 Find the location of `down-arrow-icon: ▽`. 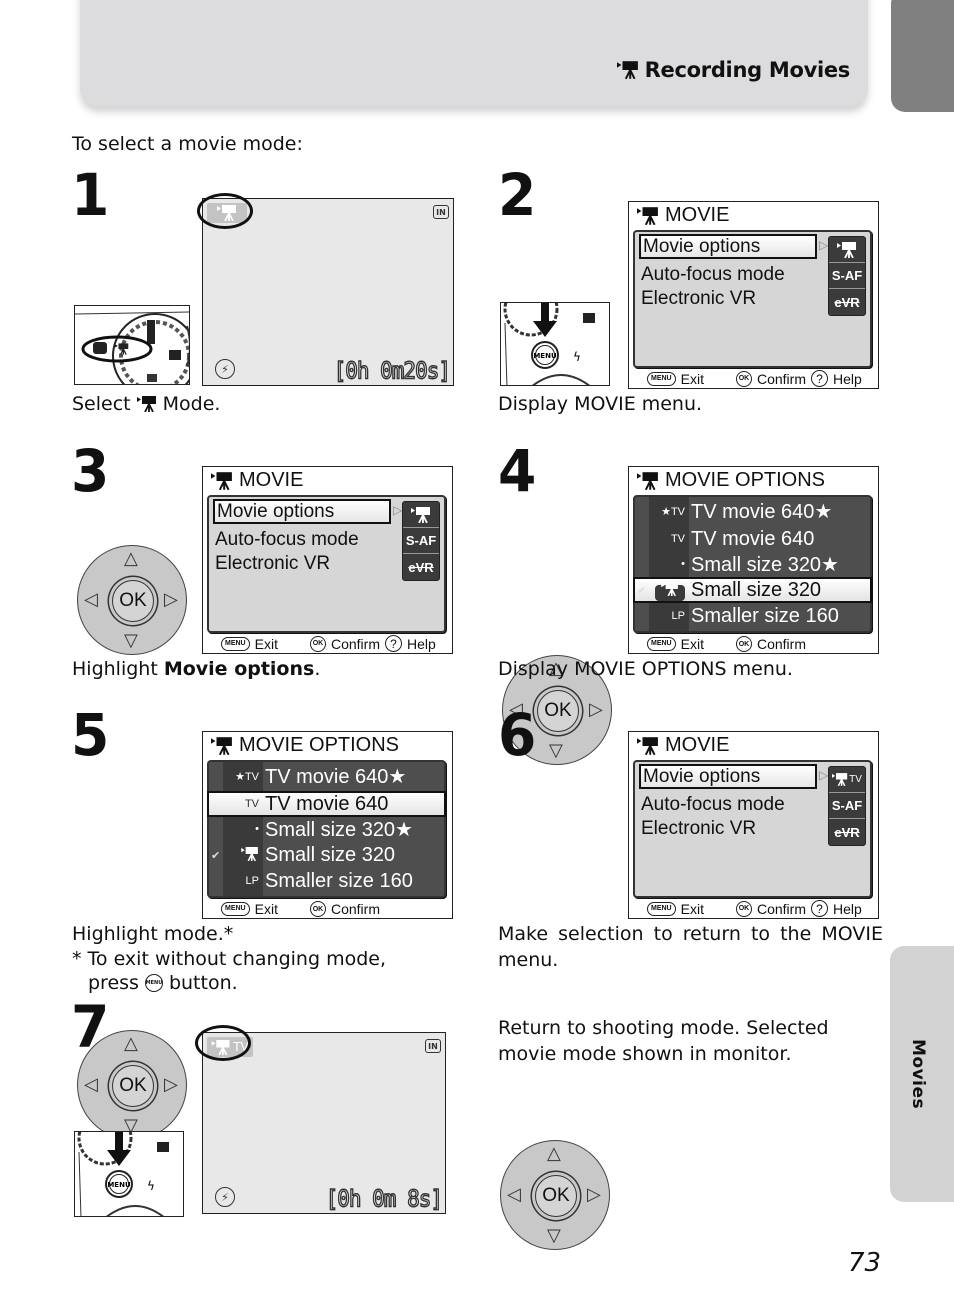

down-arrow-icon: ▽ is located at coordinates (554, 1235).